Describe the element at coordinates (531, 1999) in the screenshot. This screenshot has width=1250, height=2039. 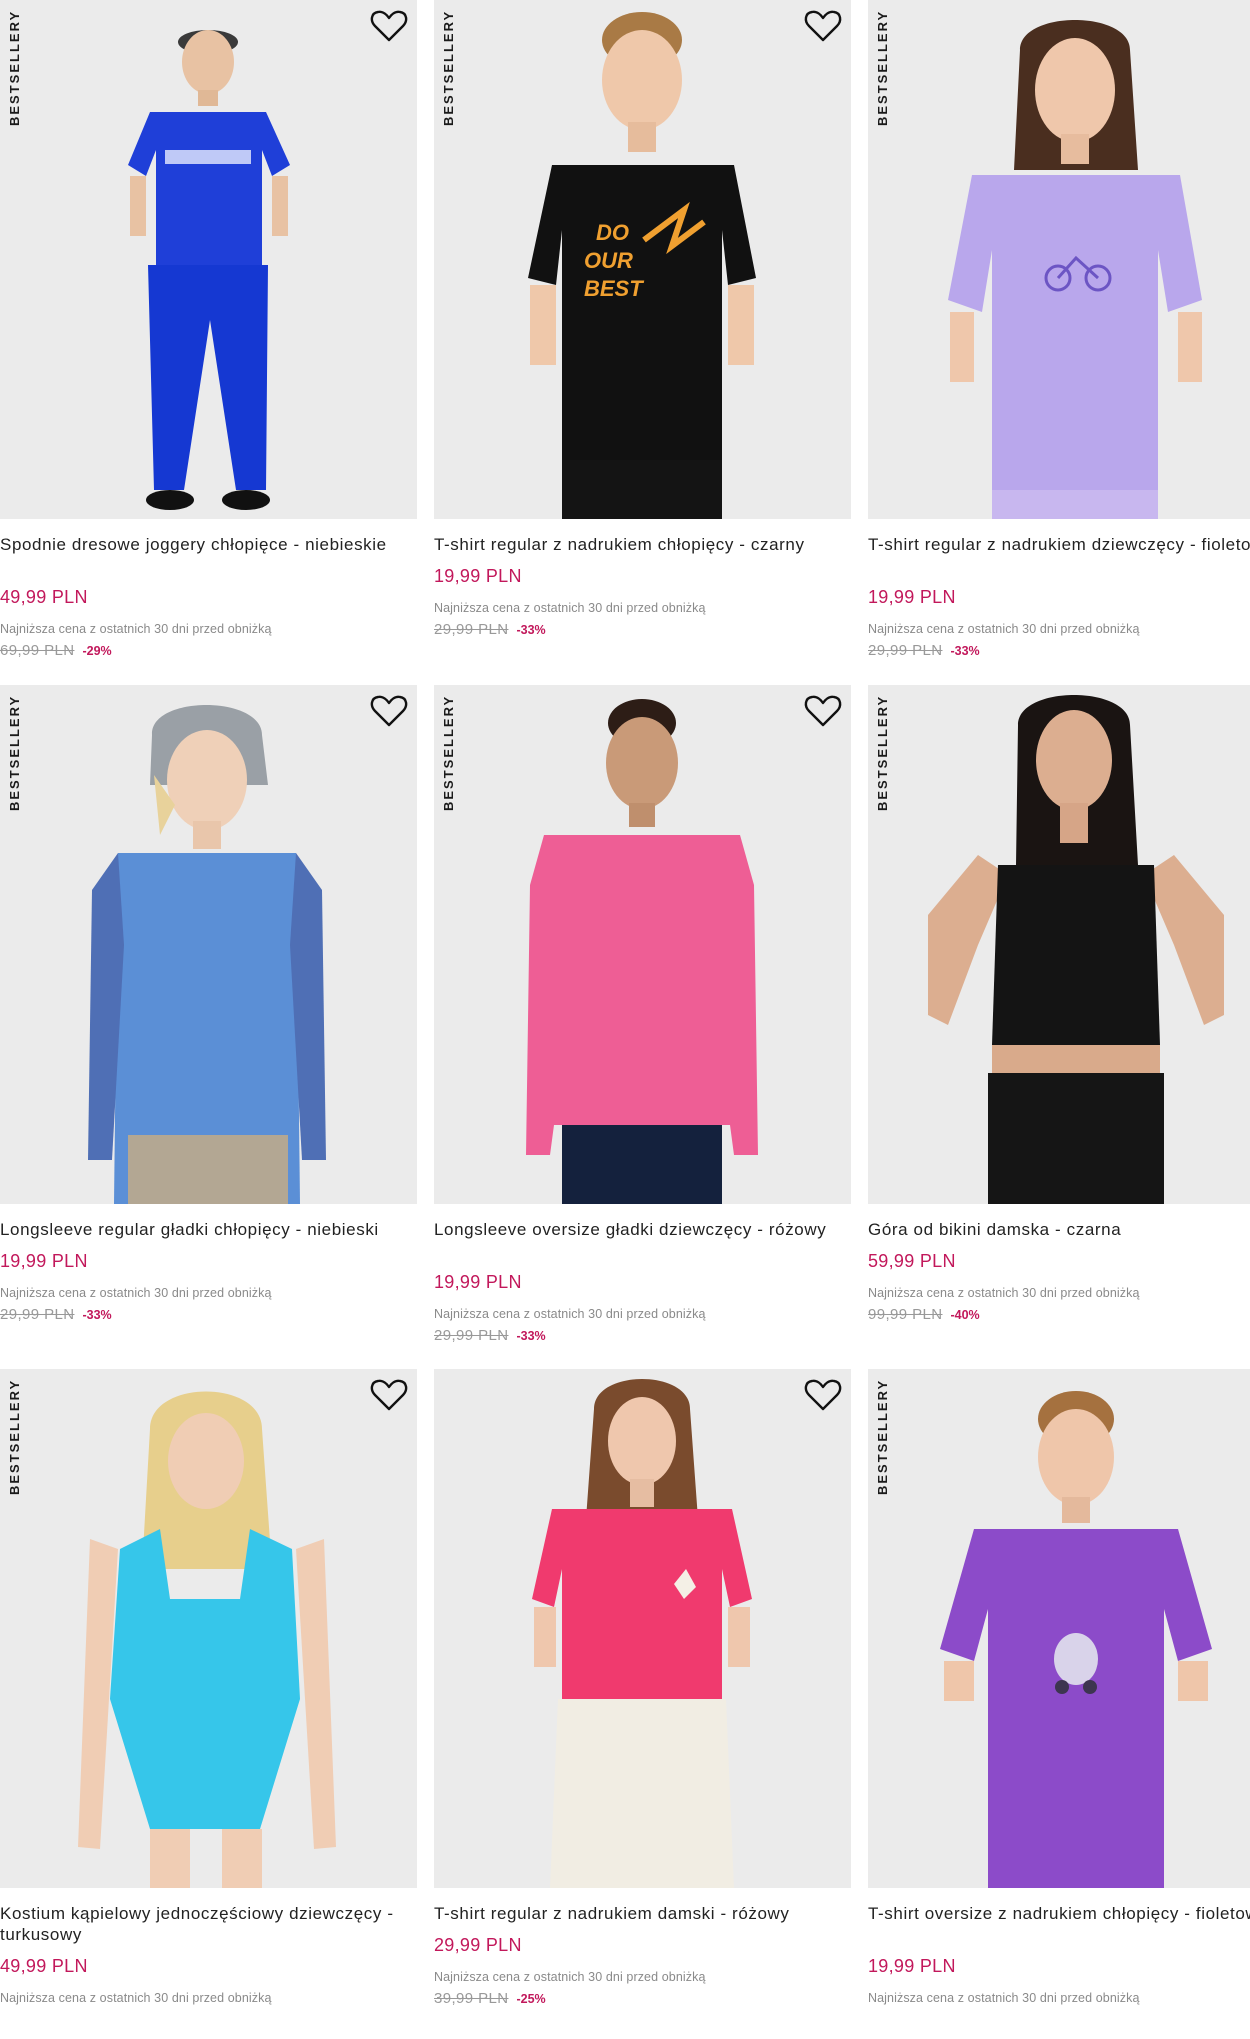
I see `discount-badge: -25%` at that location.